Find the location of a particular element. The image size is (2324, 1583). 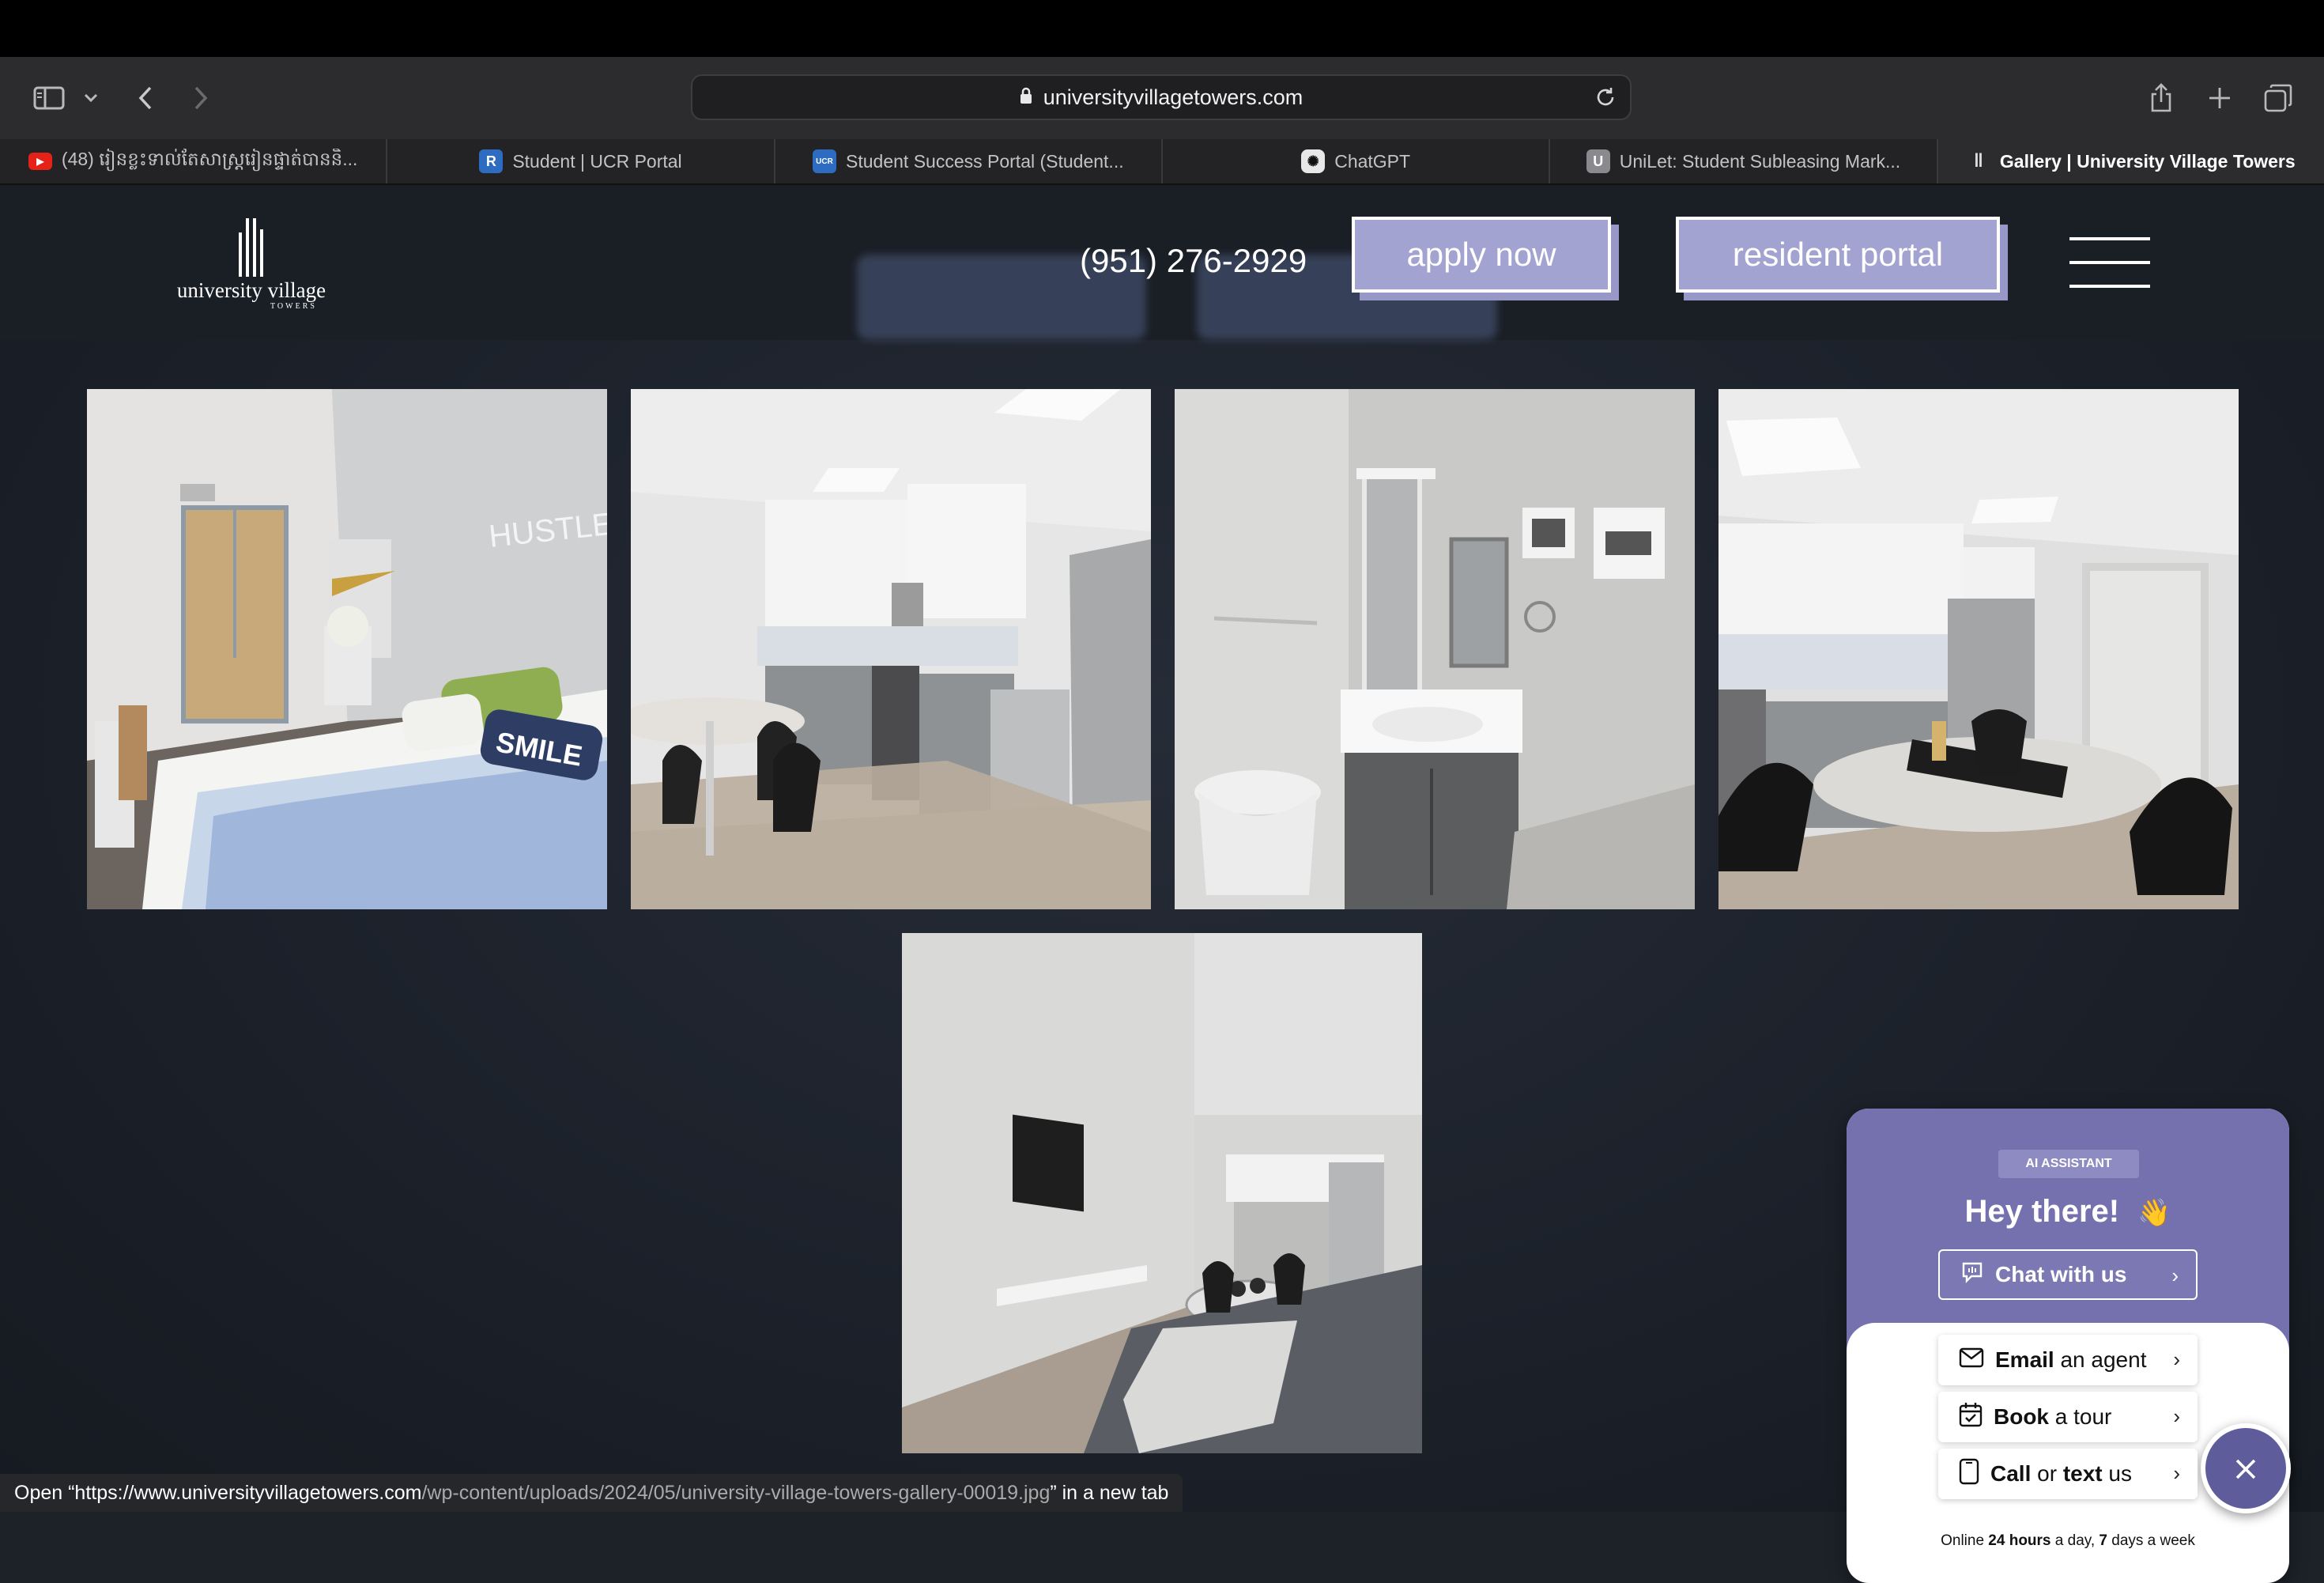

logo-mark-icon is located at coordinates (252, 247).